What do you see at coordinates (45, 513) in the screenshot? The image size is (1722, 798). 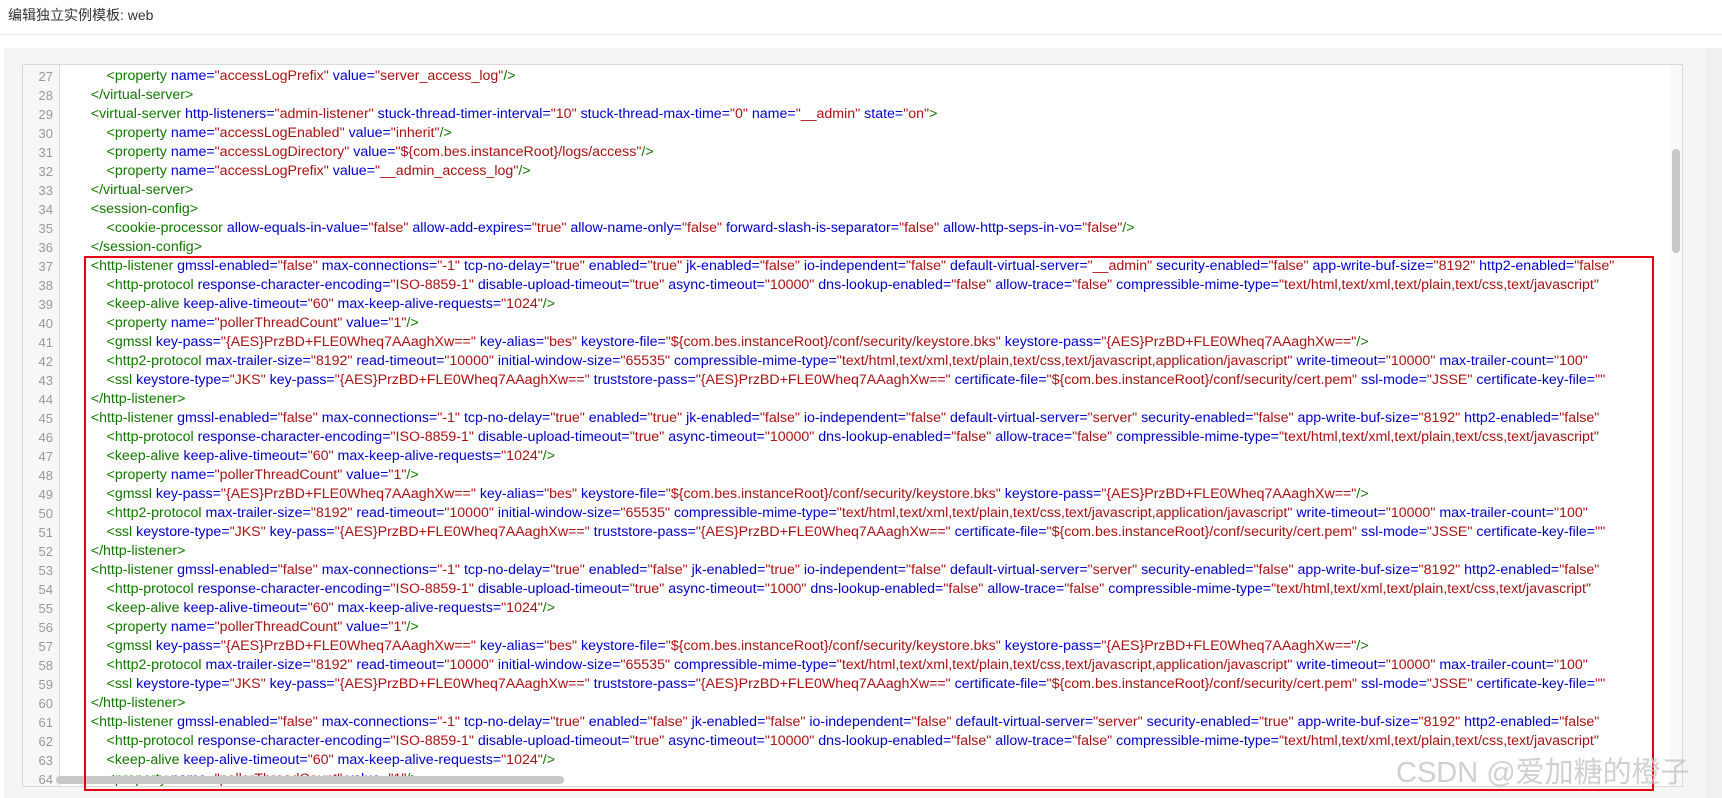 I see `line-number: 50` at bounding box center [45, 513].